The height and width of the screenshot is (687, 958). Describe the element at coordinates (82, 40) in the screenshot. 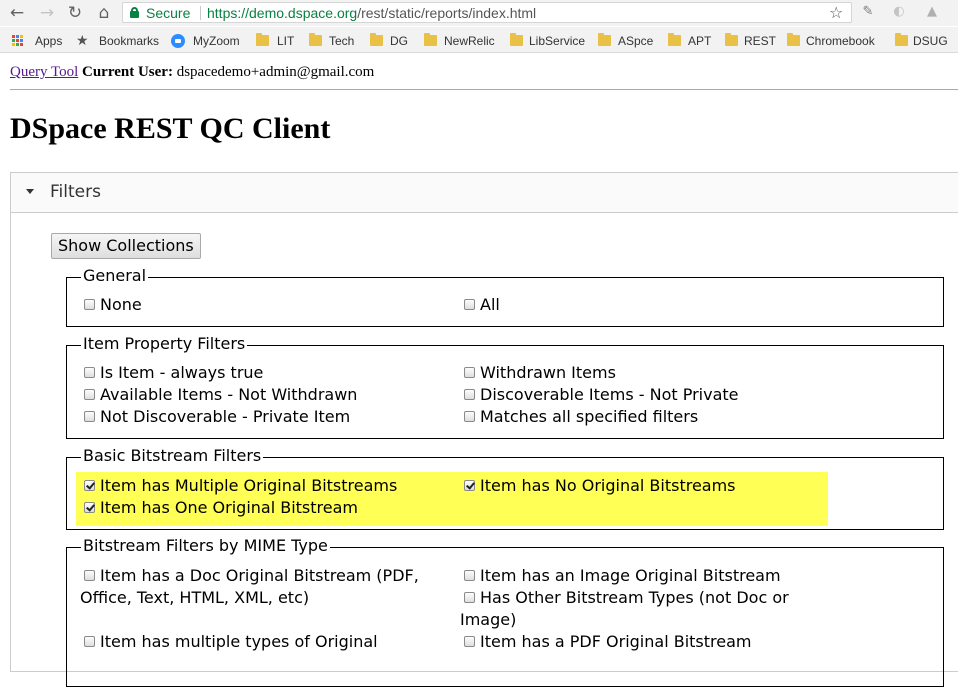

I see `star-icon: ★` at that location.